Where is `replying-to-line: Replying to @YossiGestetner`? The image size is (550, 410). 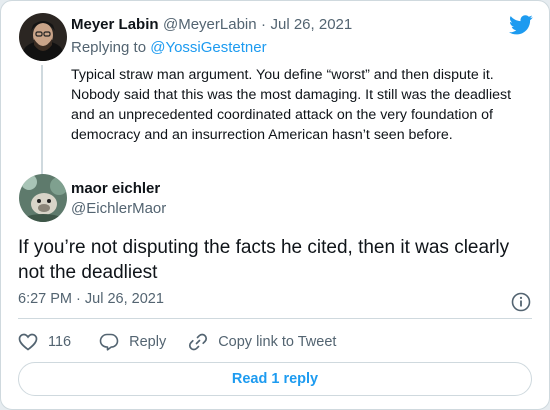
replying-to-line: Replying to @YossiGestetner is located at coordinates (169, 47).